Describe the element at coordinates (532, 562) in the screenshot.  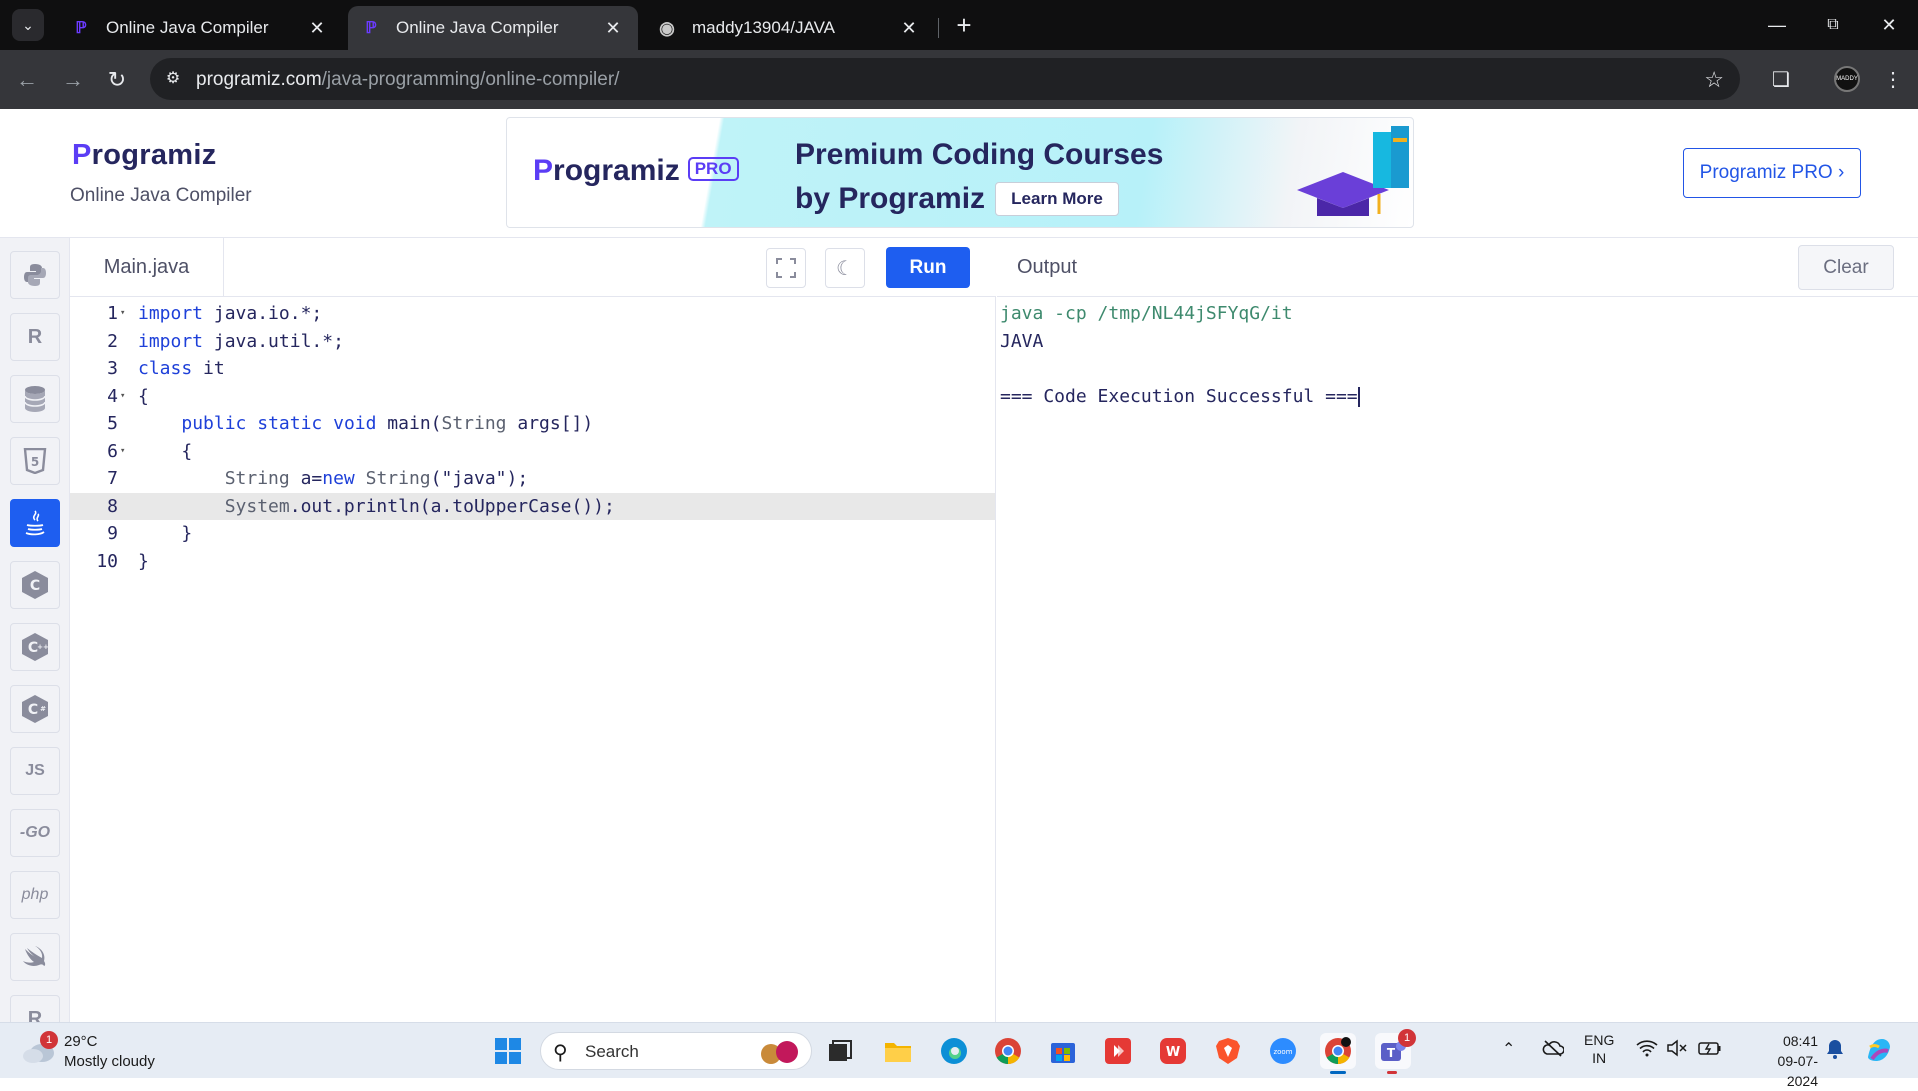
I see `code-line: 10}` at that location.